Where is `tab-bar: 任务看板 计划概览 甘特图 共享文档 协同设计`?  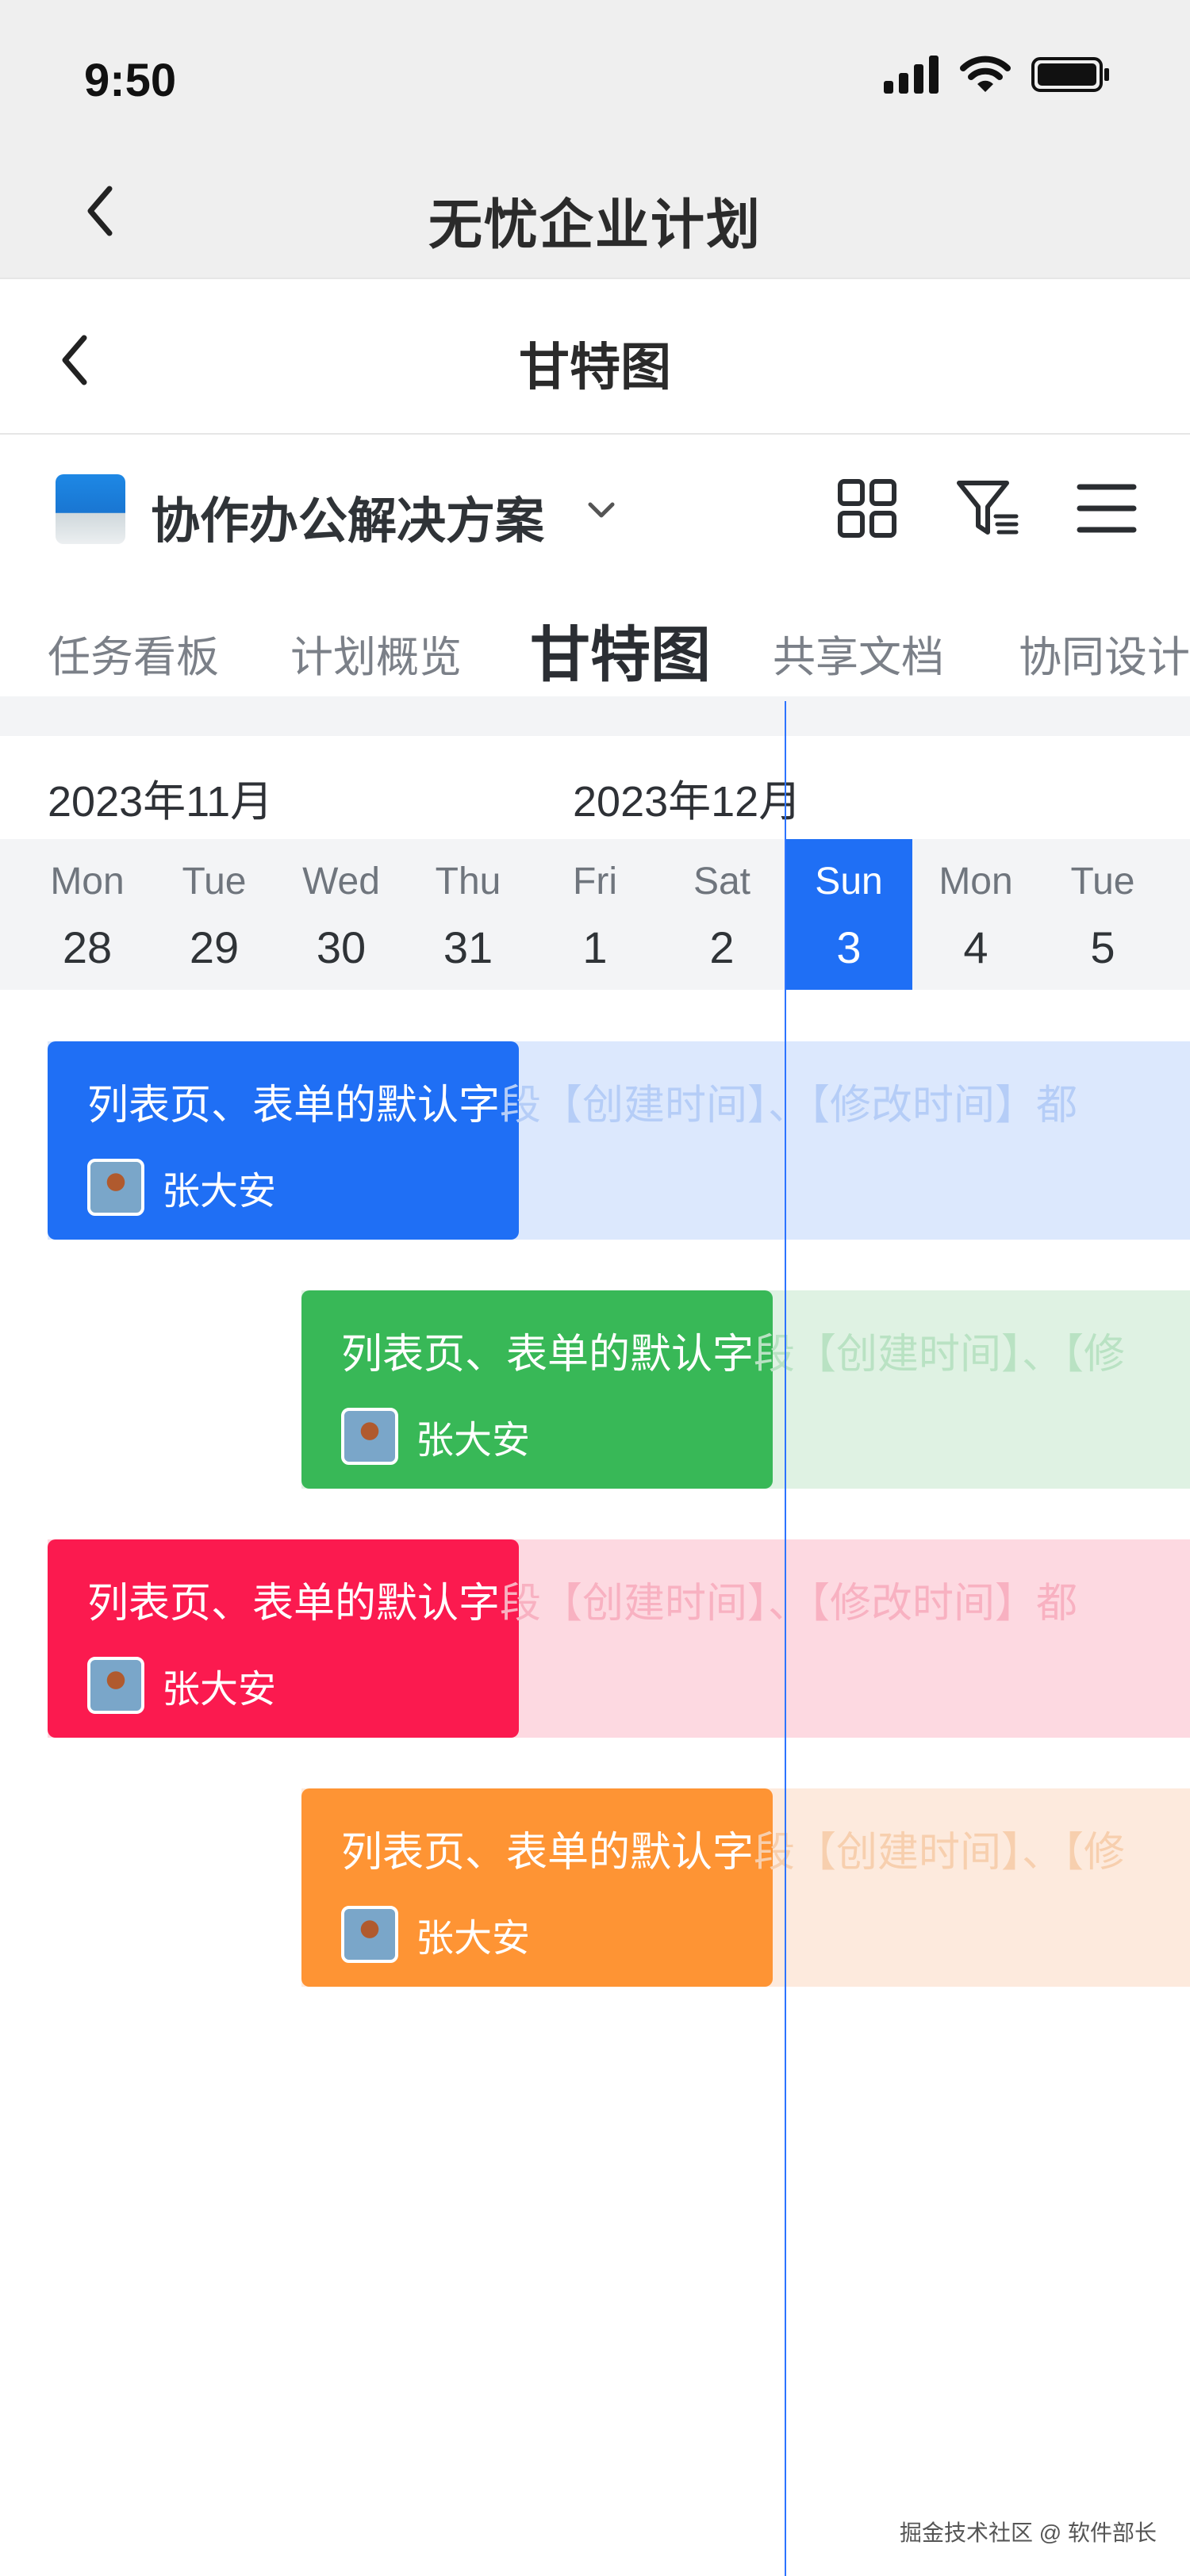
tab-bar: 任务看板 计划概览 甘特图 共享文档 协同设计 is located at coordinates (595, 646).